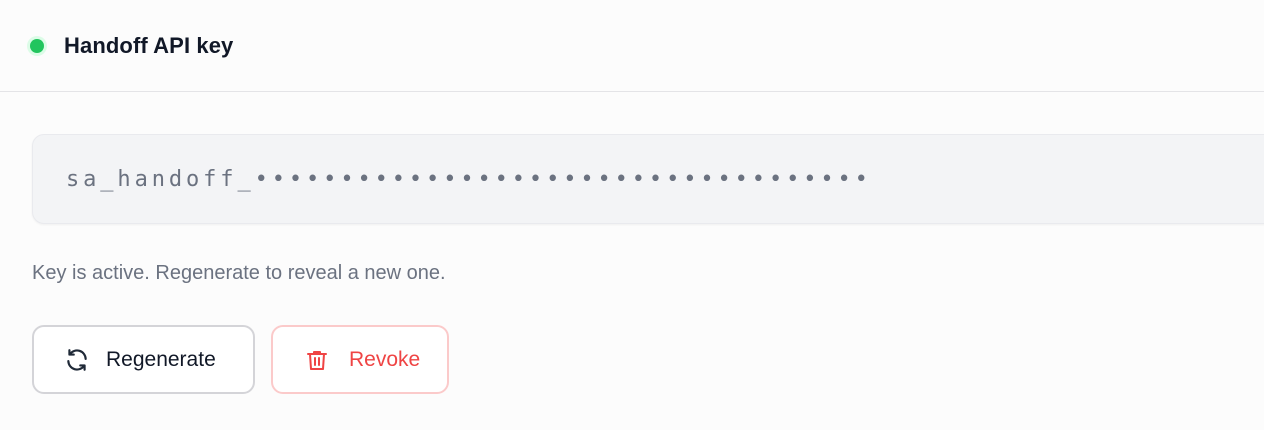 This screenshot has width=1264, height=430. What do you see at coordinates (317, 360) in the screenshot?
I see `trash-icon` at bounding box center [317, 360].